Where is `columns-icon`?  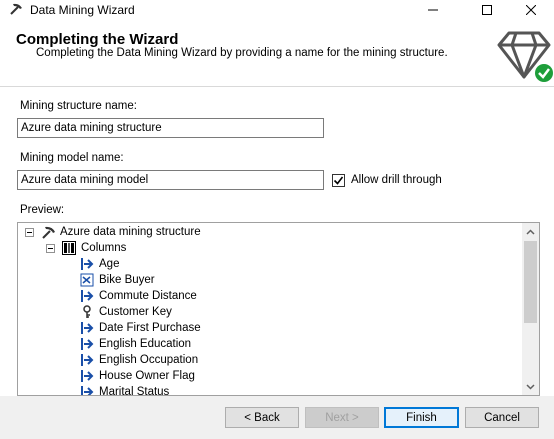 columns-icon is located at coordinates (69, 248).